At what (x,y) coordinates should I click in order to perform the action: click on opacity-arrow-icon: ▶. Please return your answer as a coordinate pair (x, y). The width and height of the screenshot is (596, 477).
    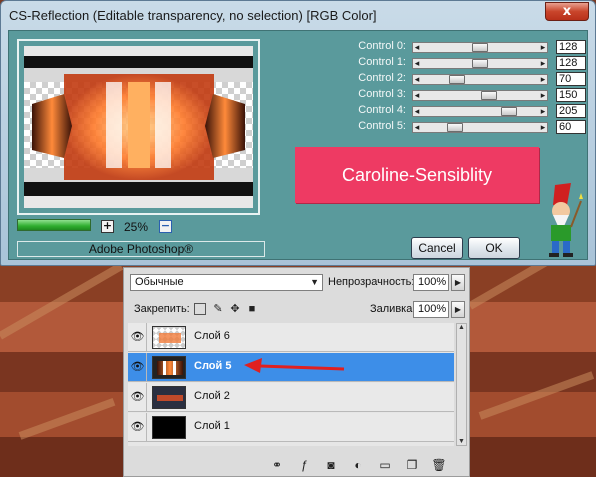
    Looking at the image, I should click on (458, 282).